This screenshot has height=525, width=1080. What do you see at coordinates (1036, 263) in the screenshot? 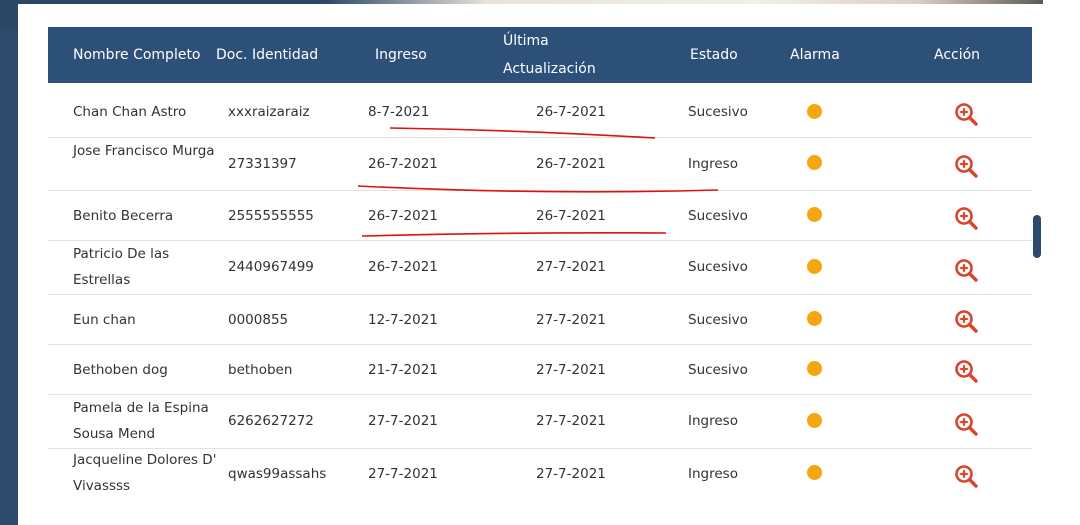
I see `scrollbar-track` at bounding box center [1036, 263].